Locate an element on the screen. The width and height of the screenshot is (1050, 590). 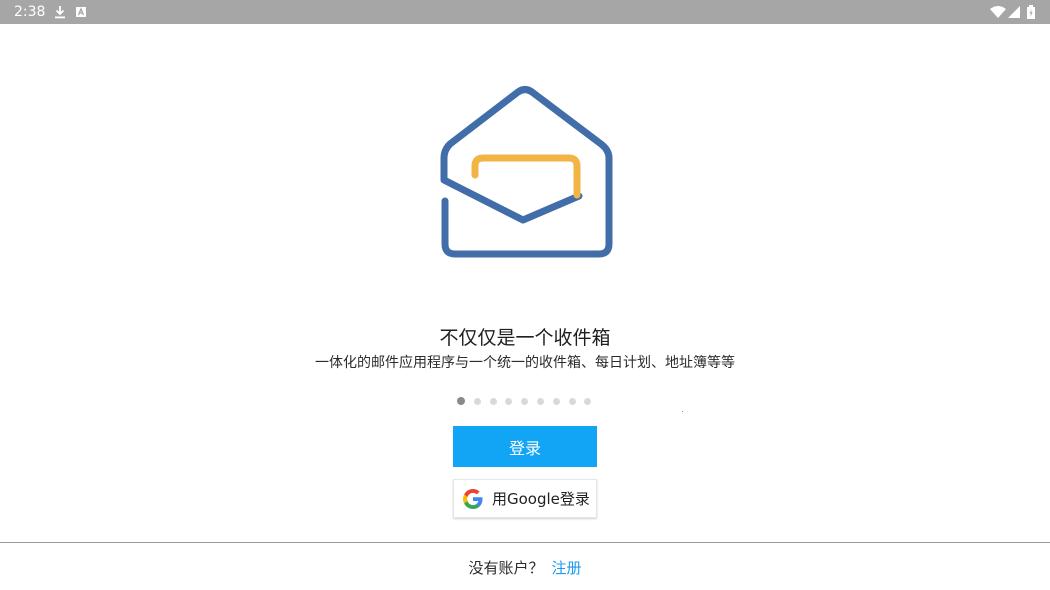
page-indicator is located at coordinates (528, 401).